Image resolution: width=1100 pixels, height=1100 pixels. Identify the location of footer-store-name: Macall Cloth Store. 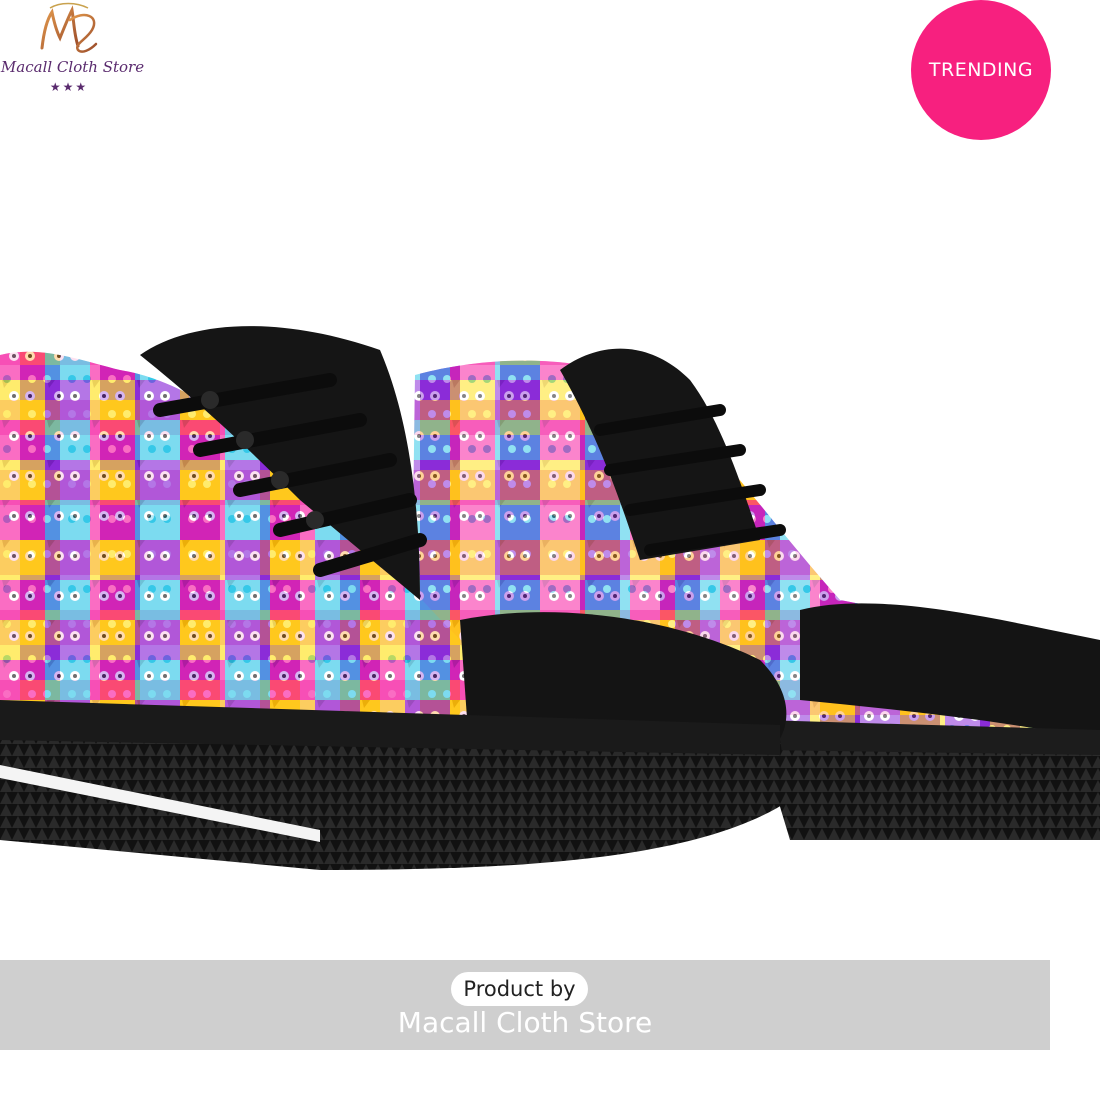
(525, 1022).